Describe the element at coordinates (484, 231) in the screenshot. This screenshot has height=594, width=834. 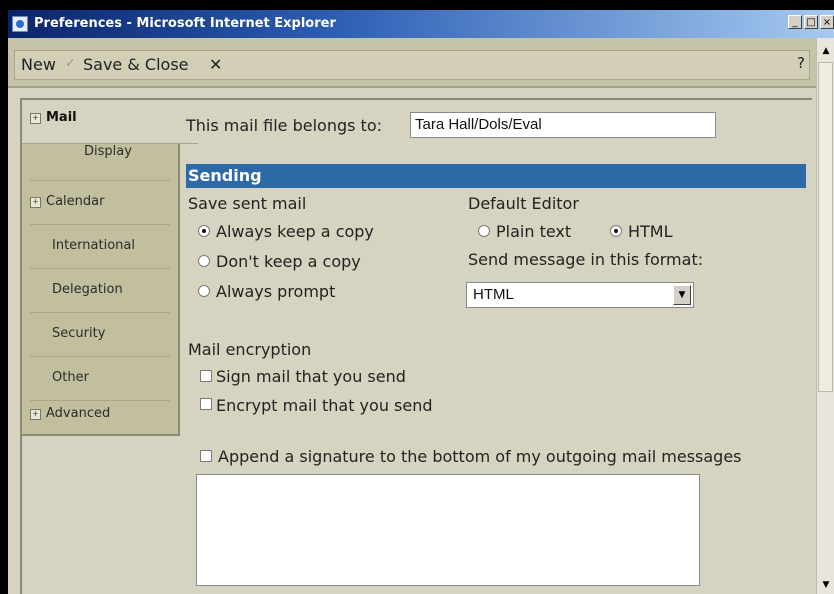
I see `radio-plain-text` at that location.